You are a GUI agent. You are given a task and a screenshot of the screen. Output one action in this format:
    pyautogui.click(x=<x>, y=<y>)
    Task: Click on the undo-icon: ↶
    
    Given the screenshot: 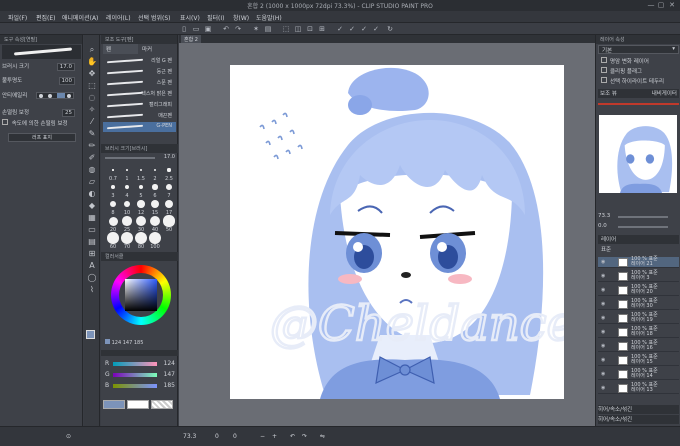 What is the action you would take?
    pyautogui.click(x=226, y=29)
    